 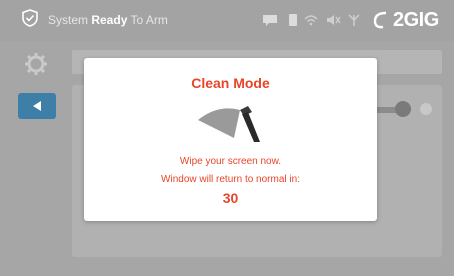 What do you see at coordinates (231, 126) in the screenshot?
I see `wiper-icon` at bounding box center [231, 126].